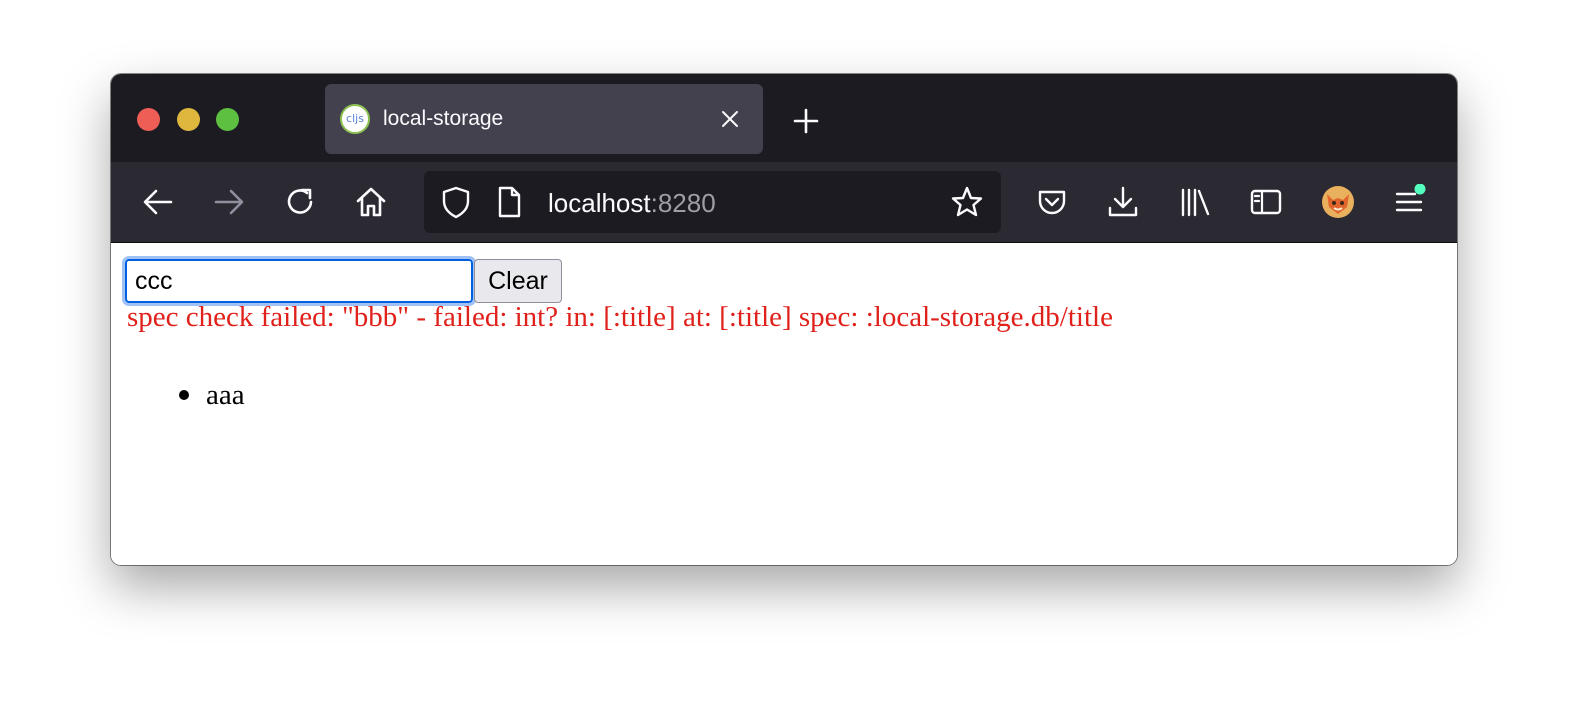 This screenshot has width=1582, height=718. What do you see at coordinates (509, 202) in the screenshot?
I see `page-icon` at bounding box center [509, 202].